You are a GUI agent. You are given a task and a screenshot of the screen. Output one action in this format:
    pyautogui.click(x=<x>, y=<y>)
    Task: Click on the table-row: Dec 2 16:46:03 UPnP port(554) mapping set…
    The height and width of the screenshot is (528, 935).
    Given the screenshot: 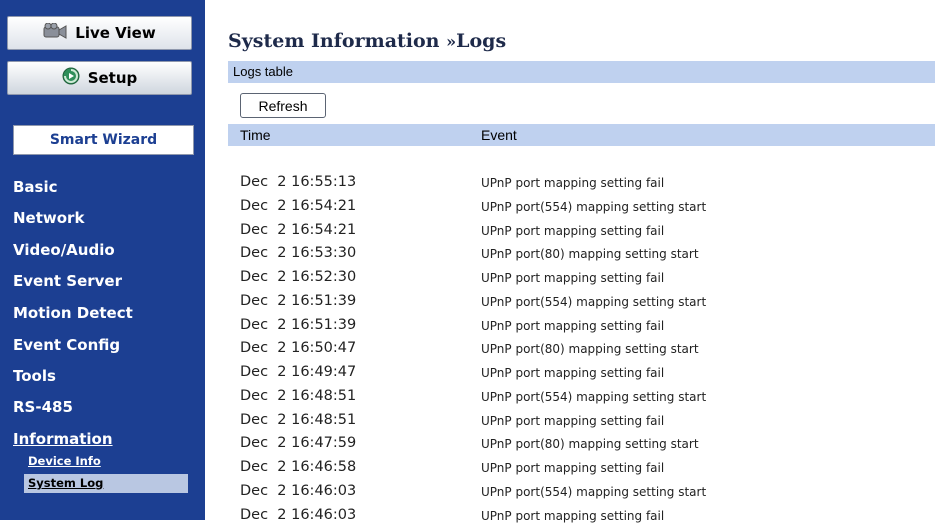 What is the action you would take?
    pyautogui.click(x=581, y=493)
    